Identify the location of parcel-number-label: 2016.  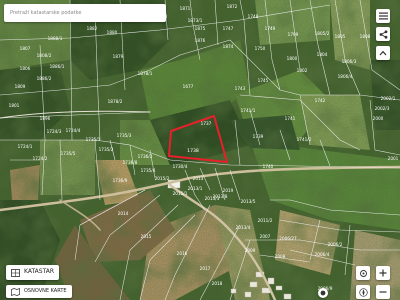
(182, 253).